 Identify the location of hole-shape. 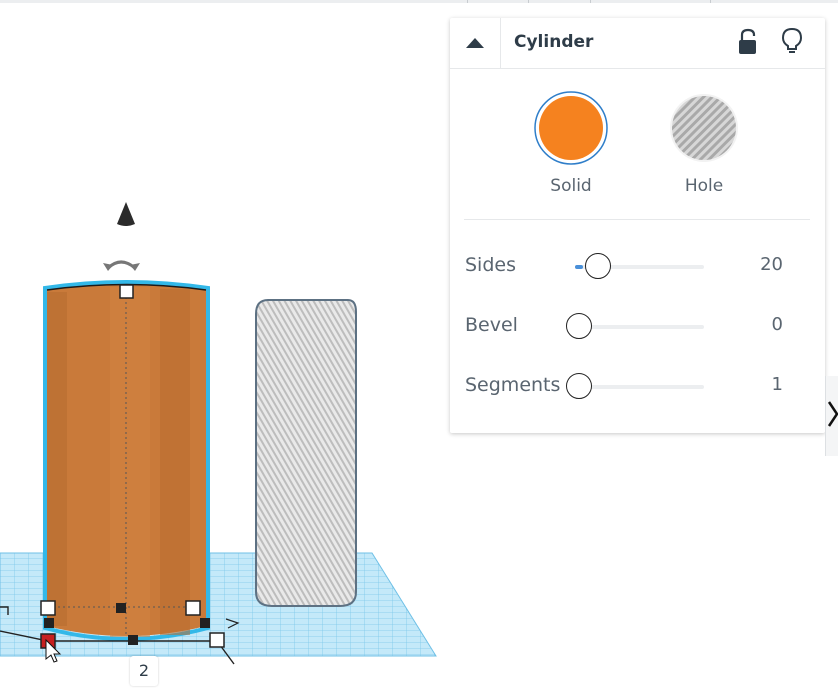
(306, 453).